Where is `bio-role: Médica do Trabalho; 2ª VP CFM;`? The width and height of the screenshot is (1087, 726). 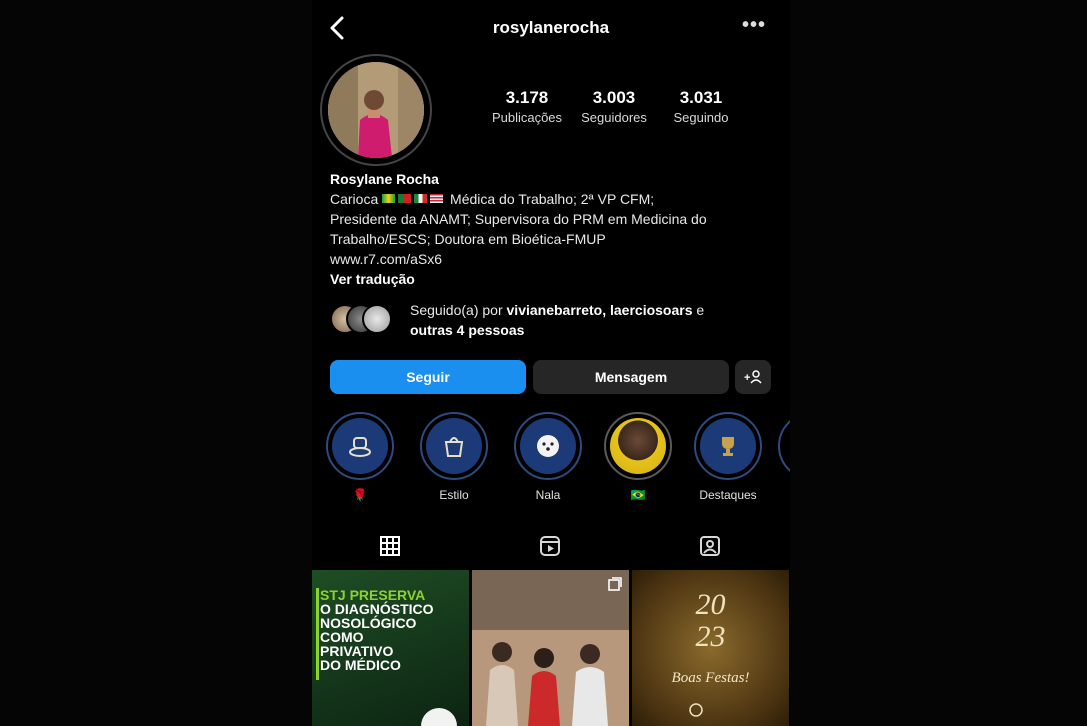
bio-role: Médica do Trabalho; 2ª VP CFM; is located at coordinates (552, 199).